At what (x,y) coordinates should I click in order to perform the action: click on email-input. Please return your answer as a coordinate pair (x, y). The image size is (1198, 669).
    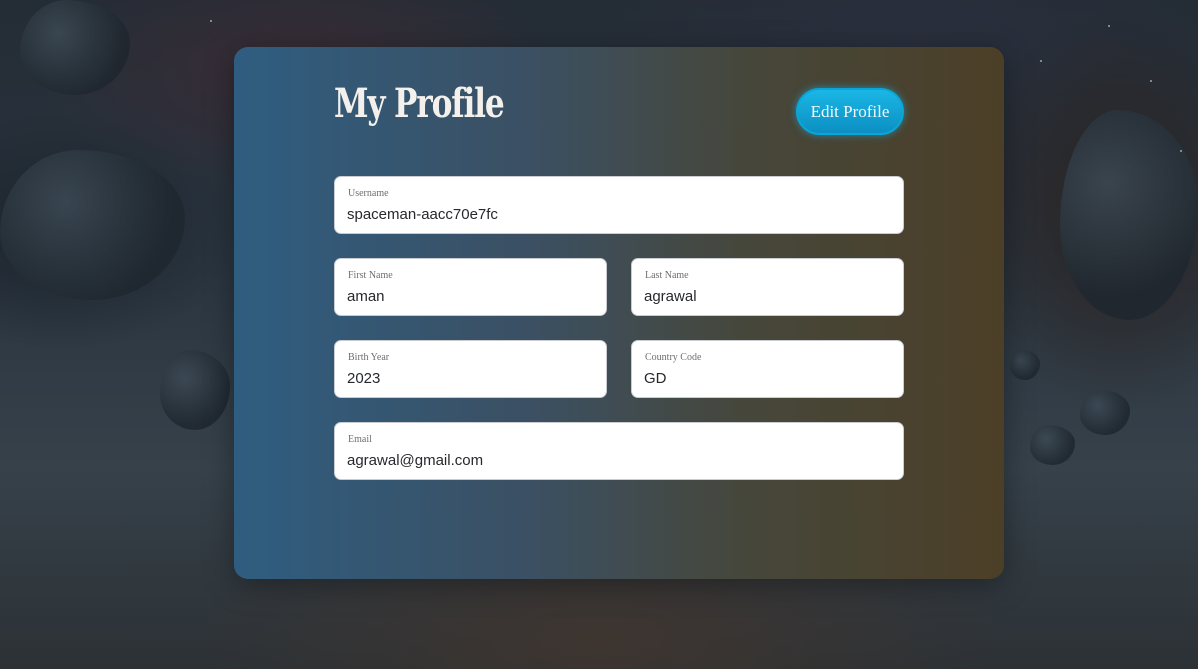
    Looking at the image, I should click on (620, 460).